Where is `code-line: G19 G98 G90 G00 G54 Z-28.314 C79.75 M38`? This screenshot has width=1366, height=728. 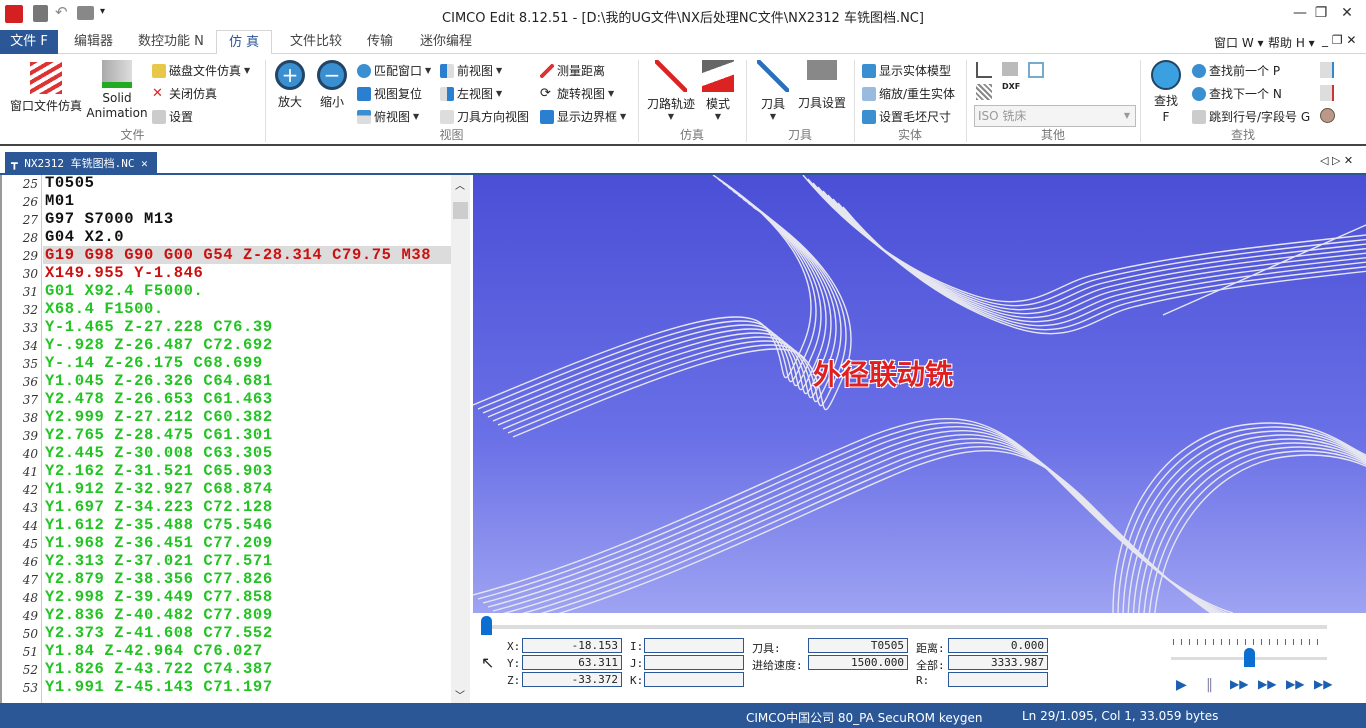 code-line: G19 G98 G90 G00 G54 Z-28.314 C79.75 M38 is located at coordinates (238, 255).